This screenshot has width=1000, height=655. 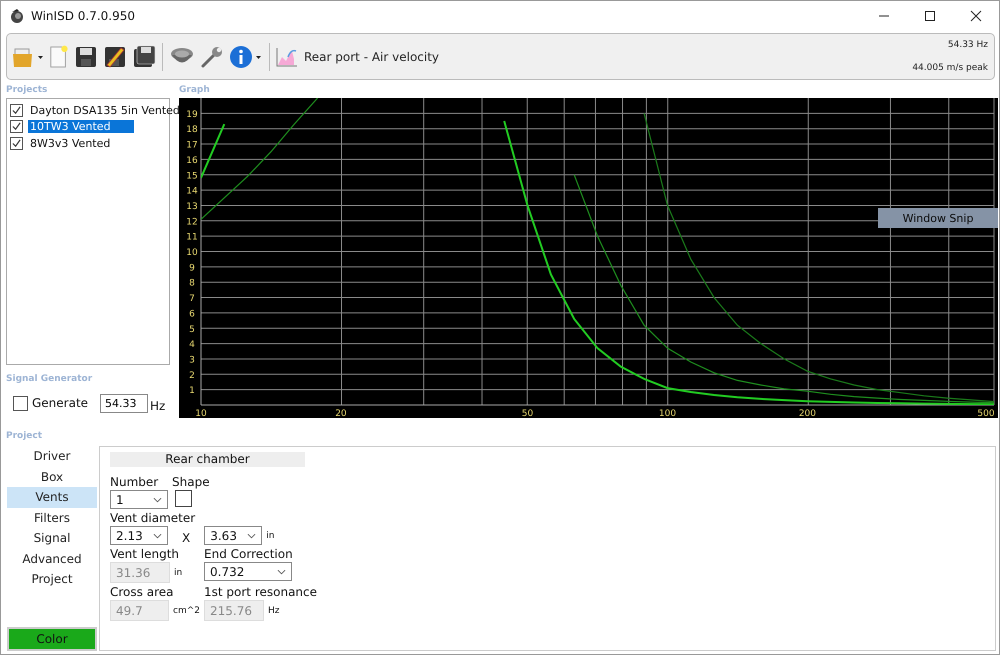 What do you see at coordinates (341, 413) in the screenshot?
I see `axis-label: 20` at bounding box center [341, 413].